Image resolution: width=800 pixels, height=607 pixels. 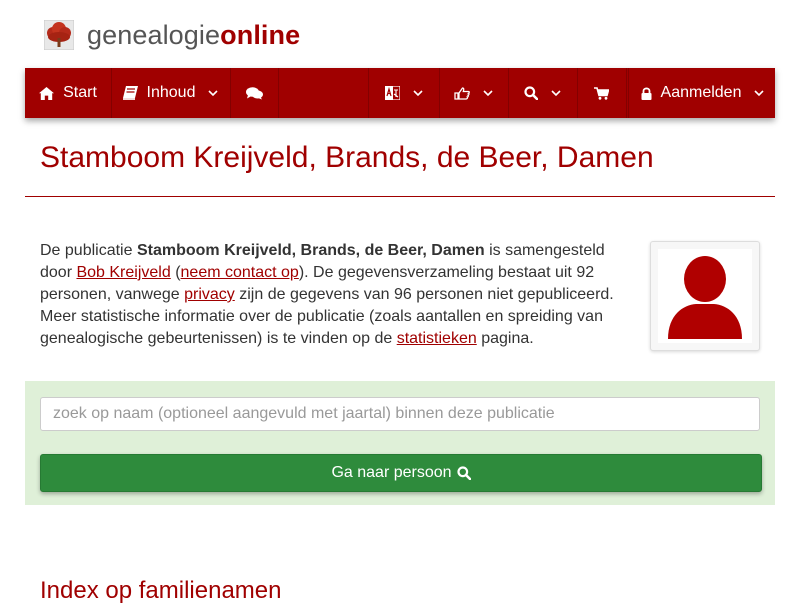 I want to click on privacy-link: privacy, so click(x=209, y=294).